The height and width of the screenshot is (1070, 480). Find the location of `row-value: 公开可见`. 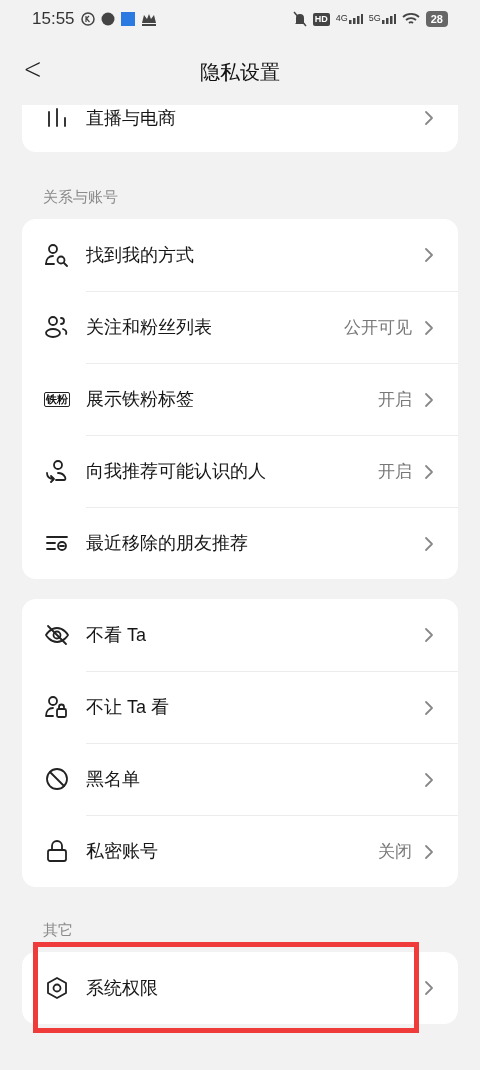

row-value: 公开可见 is located at coordinates (378, 327).